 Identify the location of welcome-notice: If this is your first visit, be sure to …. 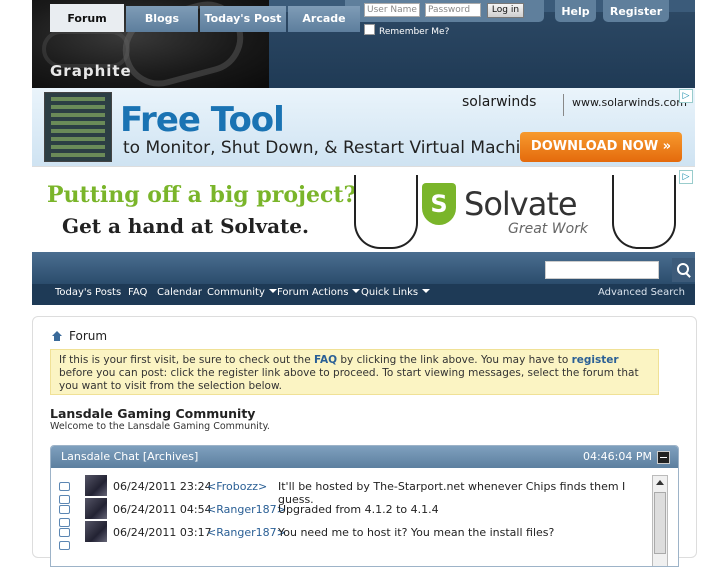
(354, 372).